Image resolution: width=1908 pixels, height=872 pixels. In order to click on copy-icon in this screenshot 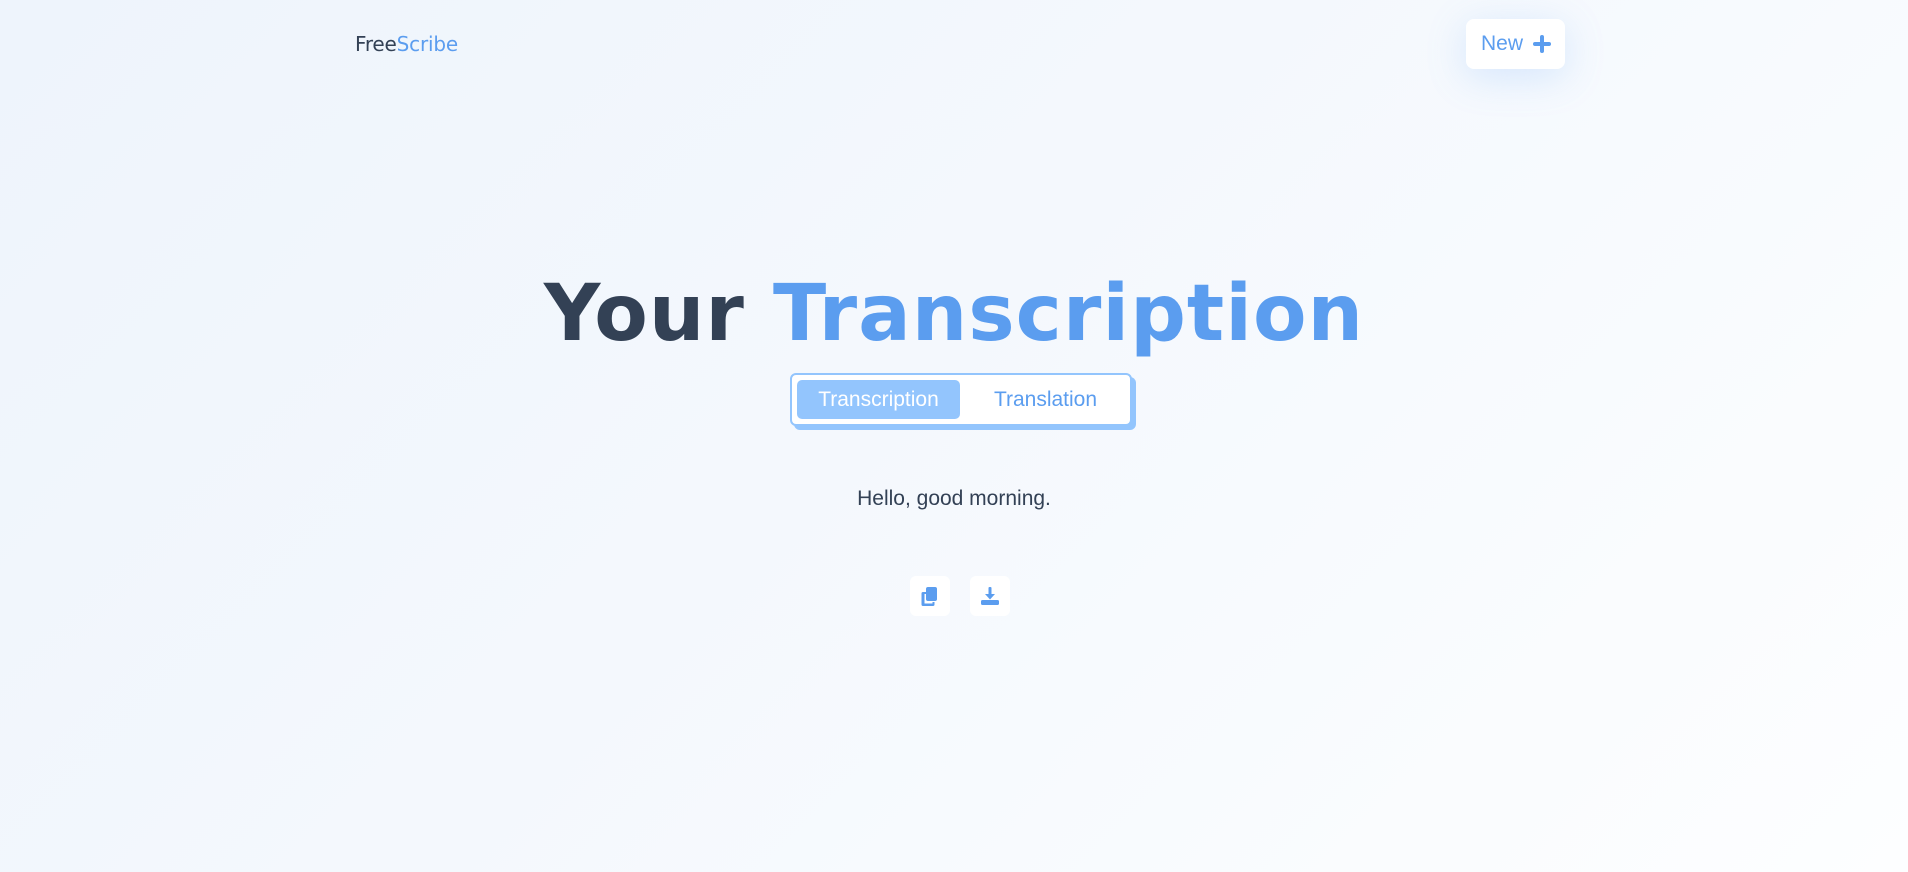, I will do `click(929, 596)`.